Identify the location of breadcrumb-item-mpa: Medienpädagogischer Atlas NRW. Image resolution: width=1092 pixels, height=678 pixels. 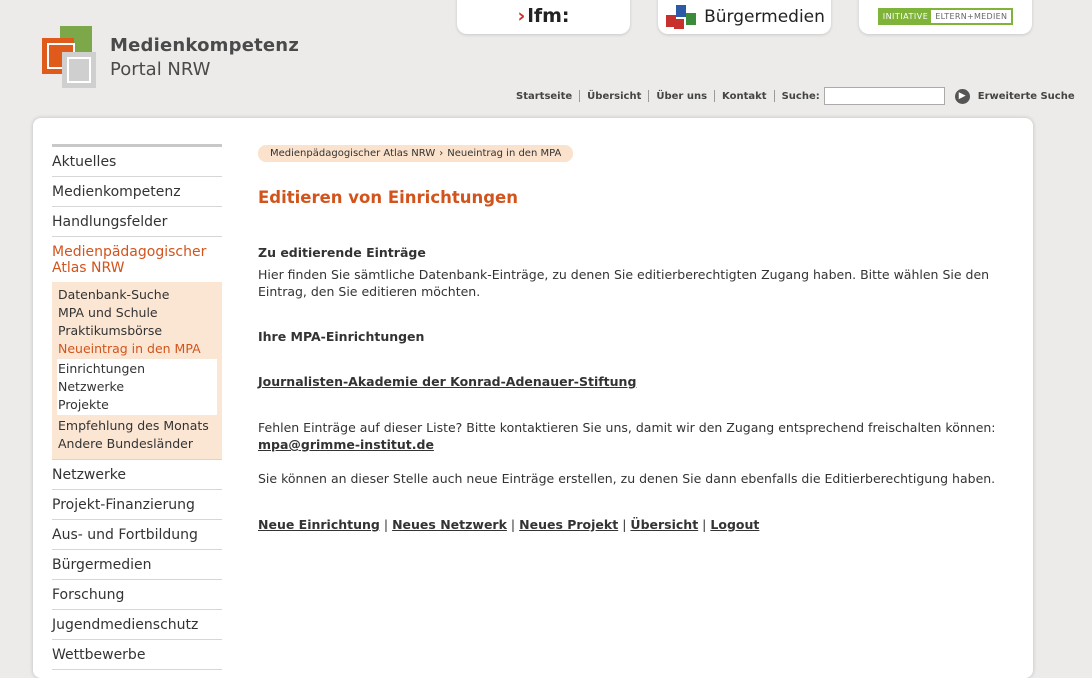
(352, 153).